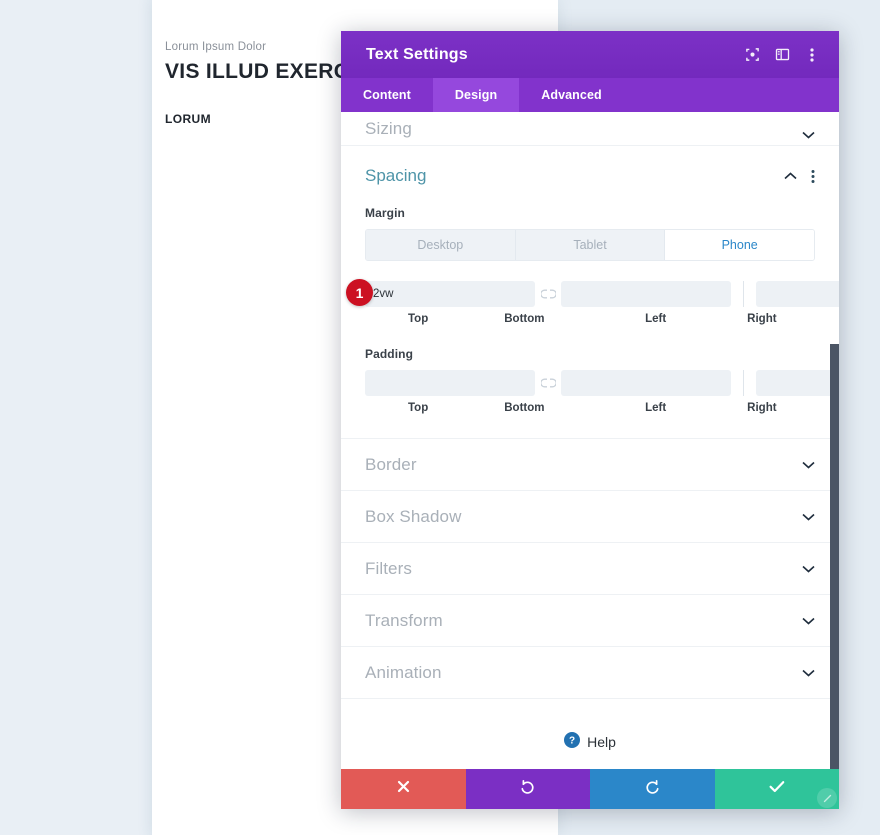 The width and height of the screenshot is (880, 835). What do you see at coordinates (656, 408) in the screenshot?
I see `padding-left-label: Left` at bounding box center [656, 408].